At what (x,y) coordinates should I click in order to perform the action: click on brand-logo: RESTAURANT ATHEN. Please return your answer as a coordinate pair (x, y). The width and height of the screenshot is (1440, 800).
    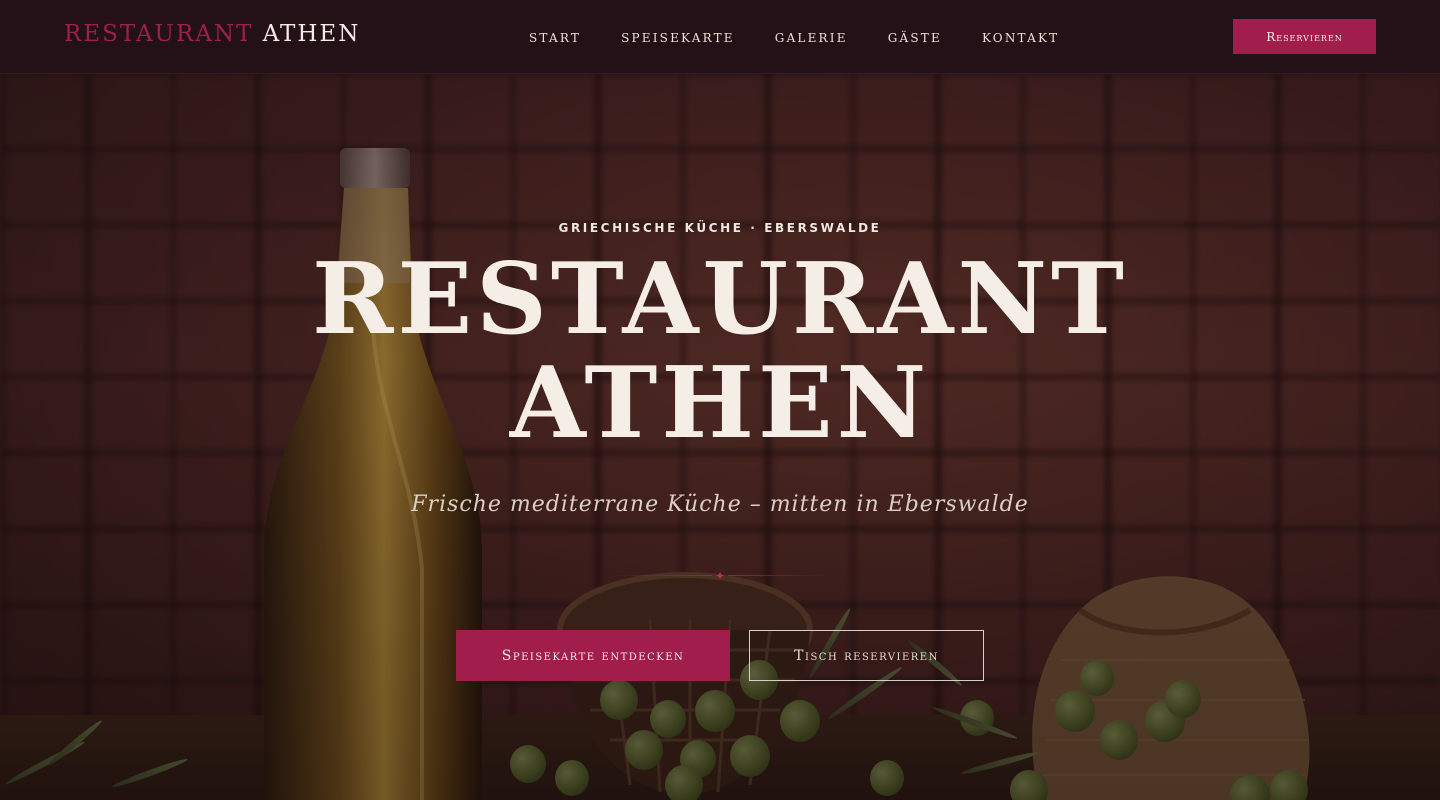
    Looking at the image, I should click on (212, 34).